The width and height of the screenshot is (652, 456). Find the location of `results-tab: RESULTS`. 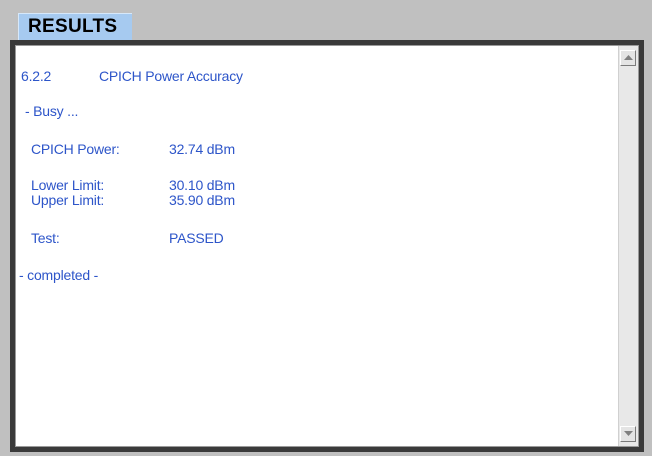

results-tab: RESULTS is located at coordinates (75, 26).